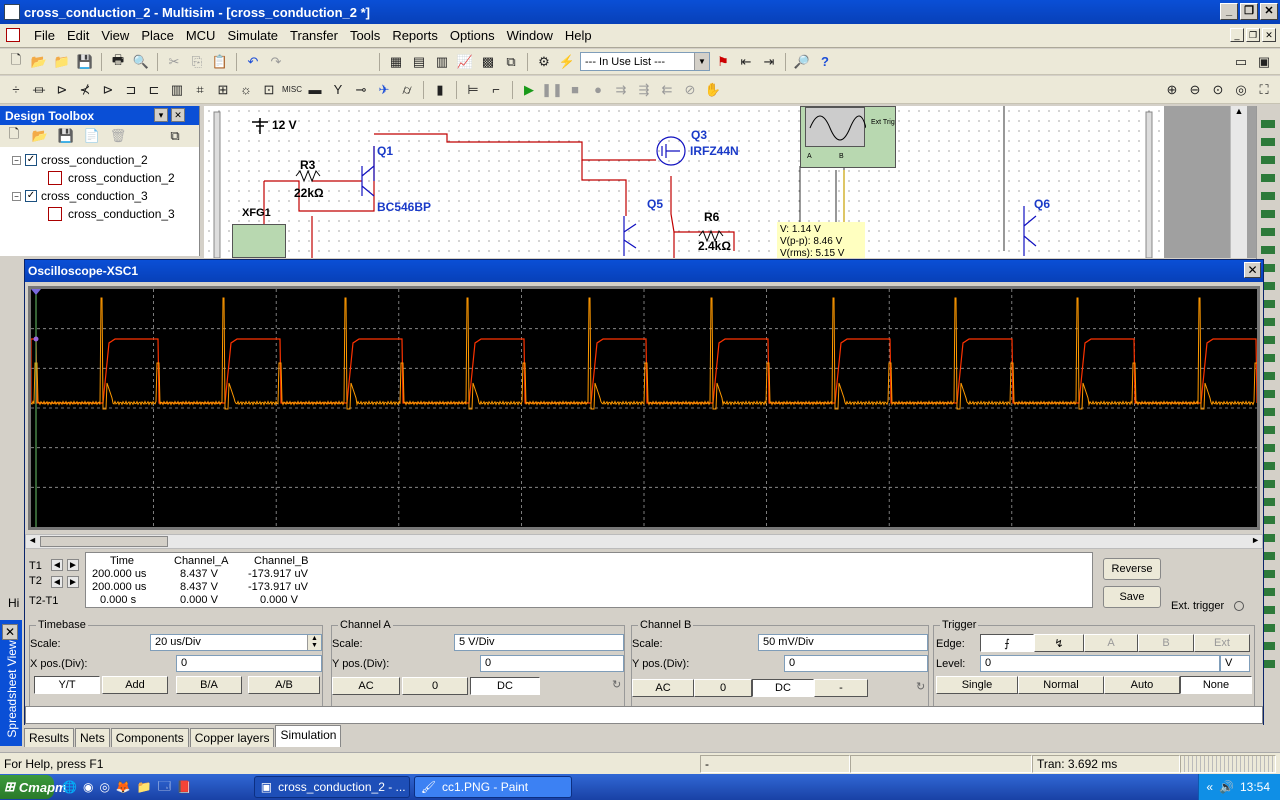 The image size is (1280, 800). What do you see at coordinates (69, 787) in the screenshot?
I see `quicklaunch-ie-icon: 🌐` at bounding box center [69, 787].